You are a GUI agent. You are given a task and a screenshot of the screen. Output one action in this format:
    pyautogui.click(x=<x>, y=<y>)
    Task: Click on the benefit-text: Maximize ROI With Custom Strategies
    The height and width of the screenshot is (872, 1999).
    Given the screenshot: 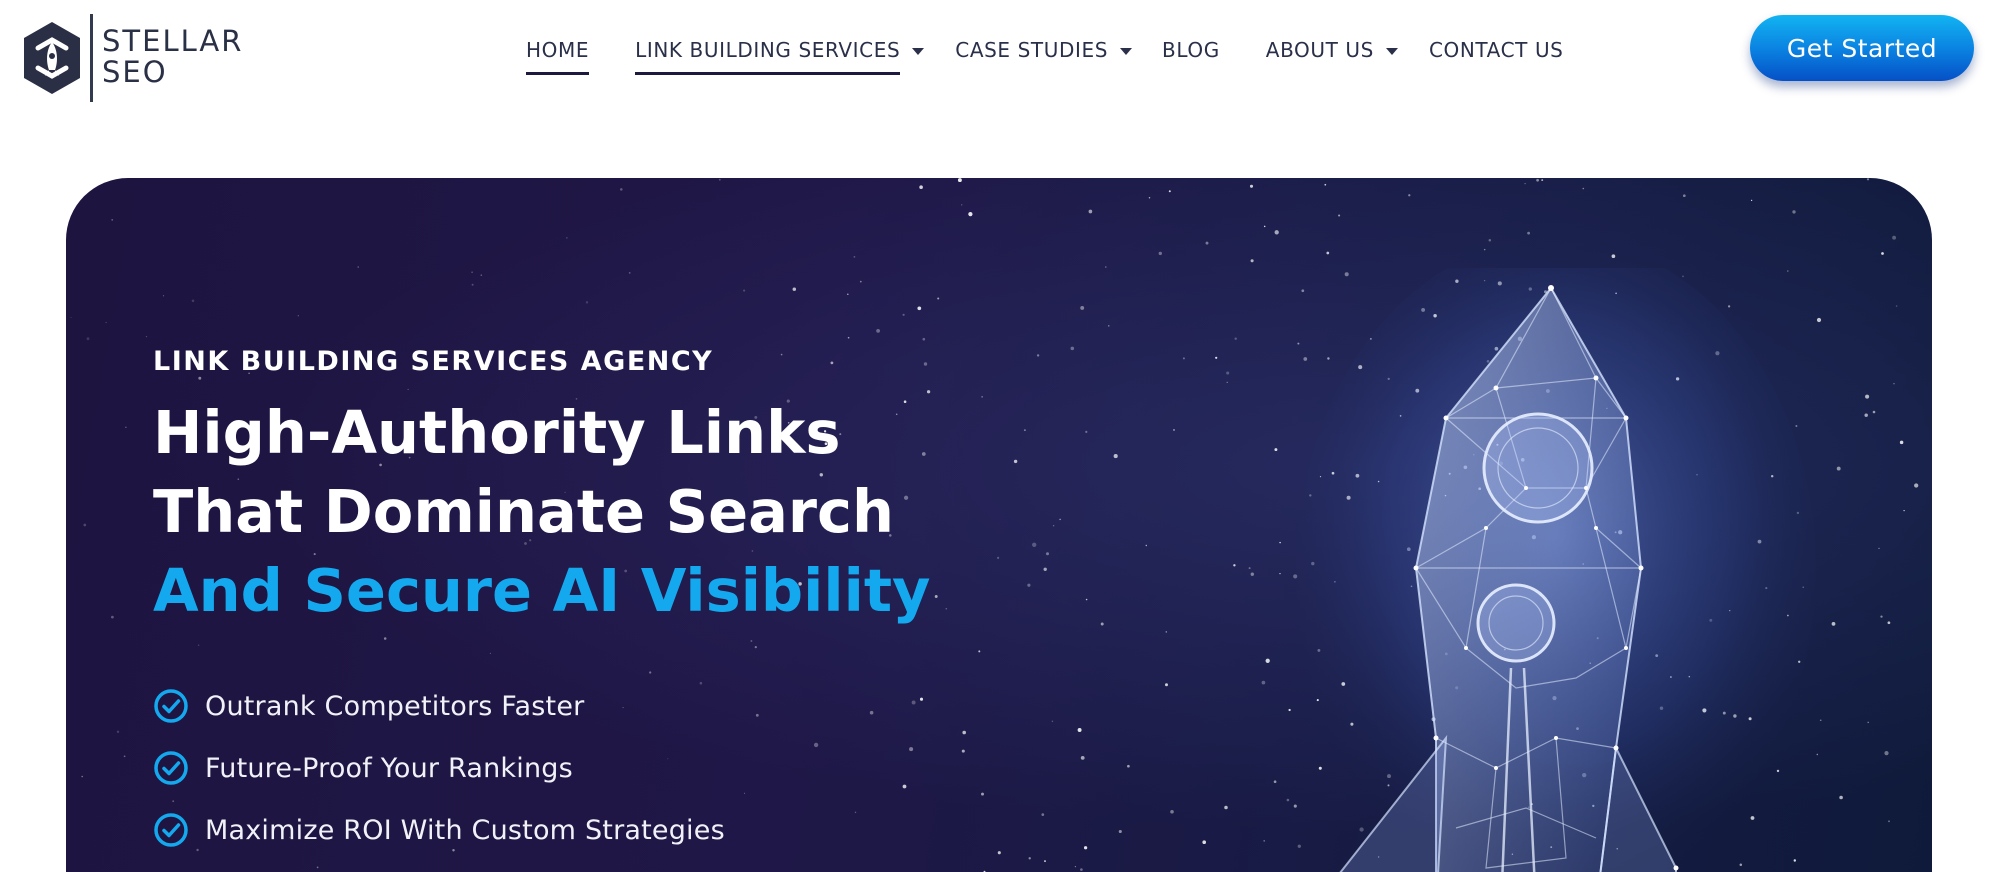 What is the action you would take?
    pyautogui.click(x=465, y=830)
    